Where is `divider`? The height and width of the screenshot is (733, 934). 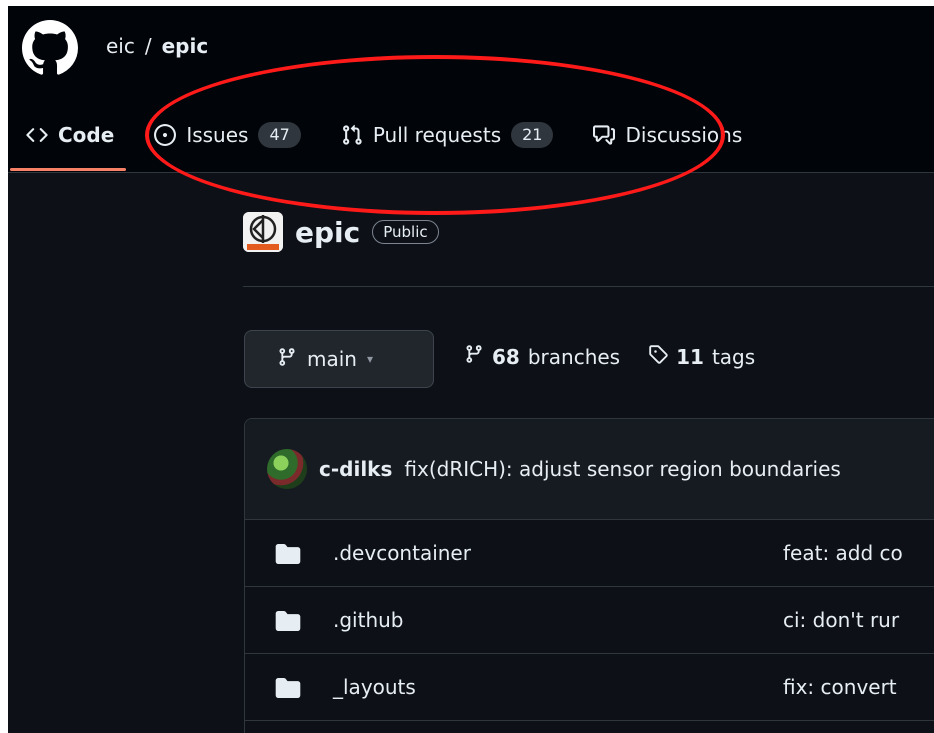 divider is located at coordinates (588, 286).